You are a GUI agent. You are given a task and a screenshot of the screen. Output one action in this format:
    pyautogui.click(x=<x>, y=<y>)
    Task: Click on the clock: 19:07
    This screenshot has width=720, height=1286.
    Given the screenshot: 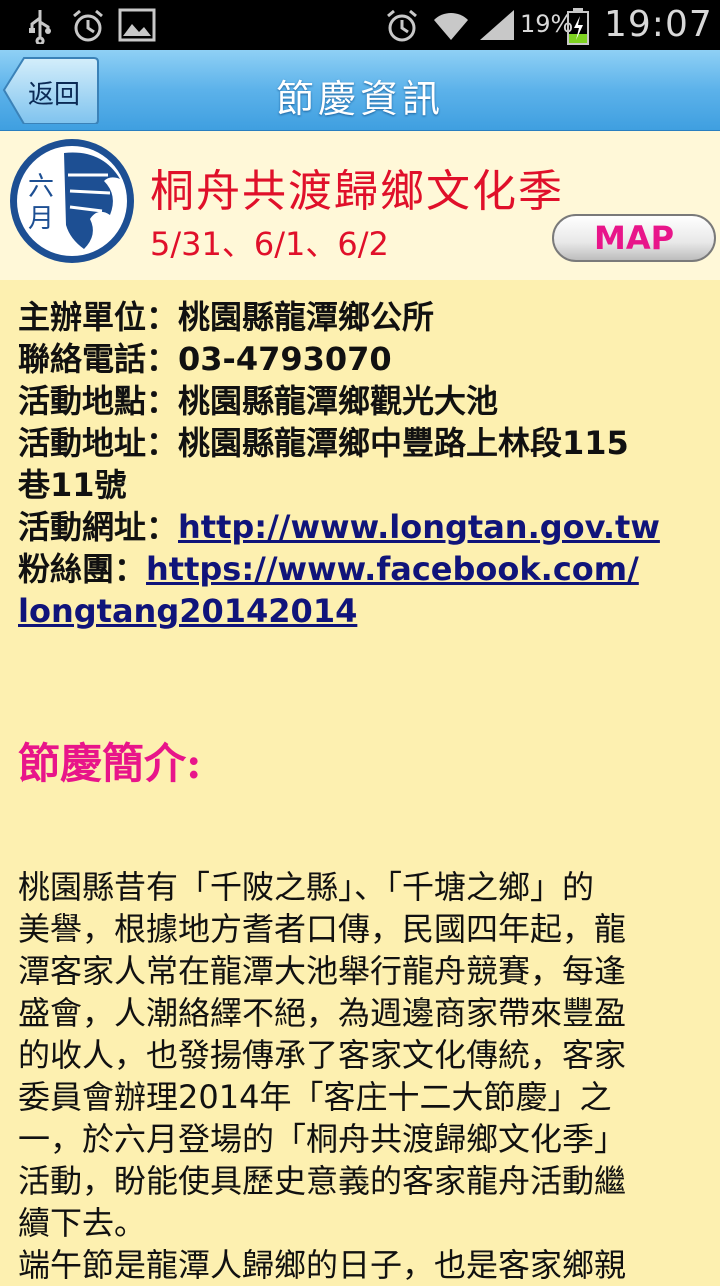 What is the action you would take?
    pyautogui.click(x=658, y=24)
    